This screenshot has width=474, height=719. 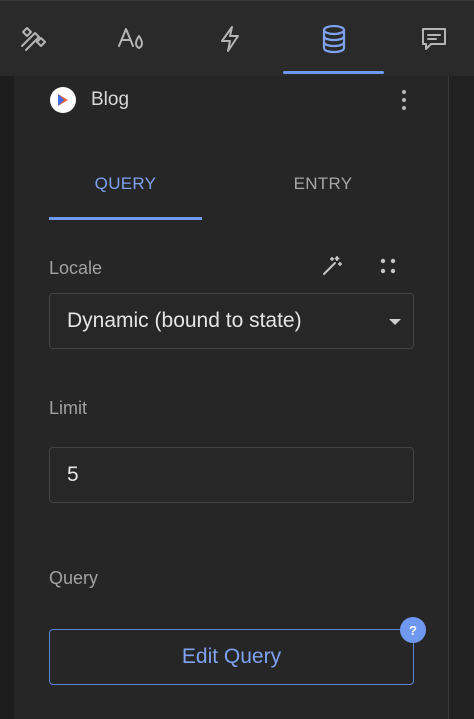 I want to click on locale-select: Dynamic (bound to state), so click(x=231, y=321).